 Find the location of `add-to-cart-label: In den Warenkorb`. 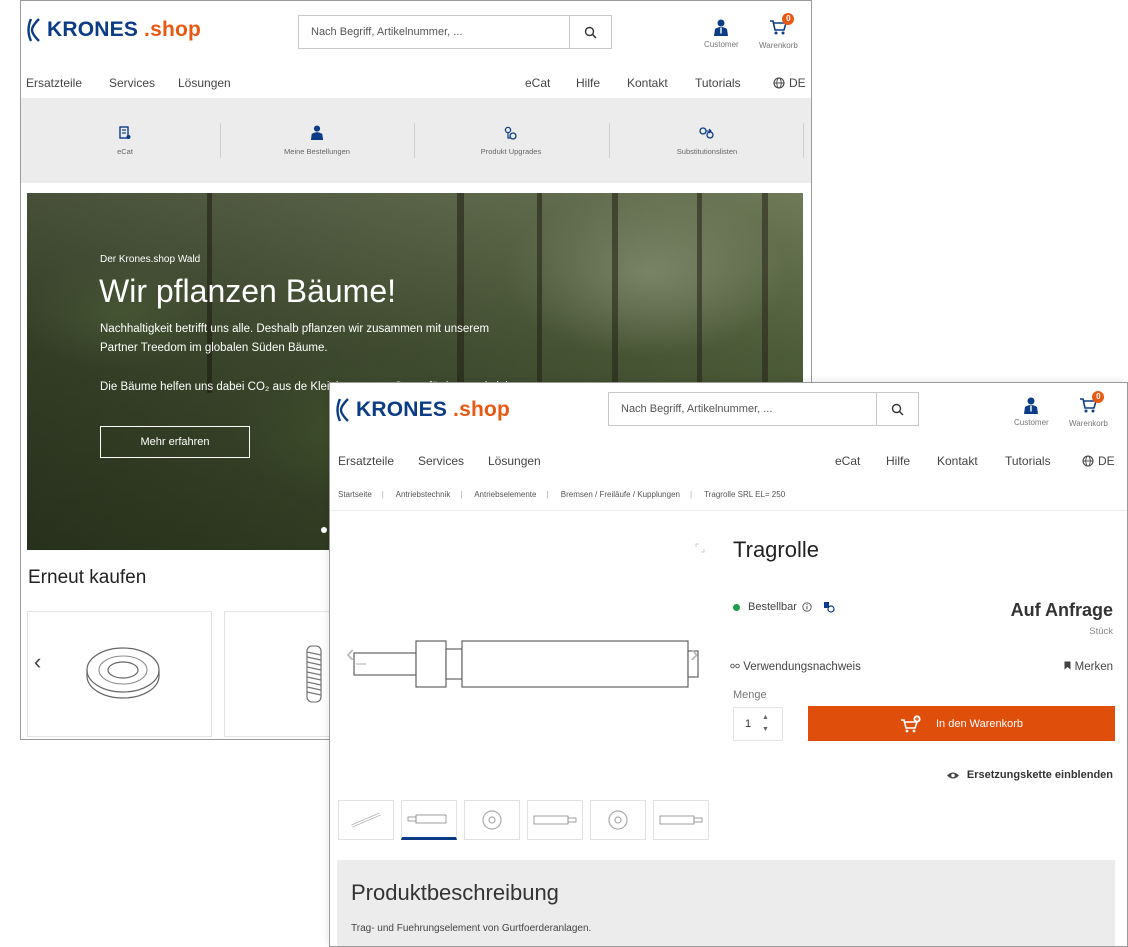

add-to-cart-label: In den Warenkorb is located at coordinates (979, 723).